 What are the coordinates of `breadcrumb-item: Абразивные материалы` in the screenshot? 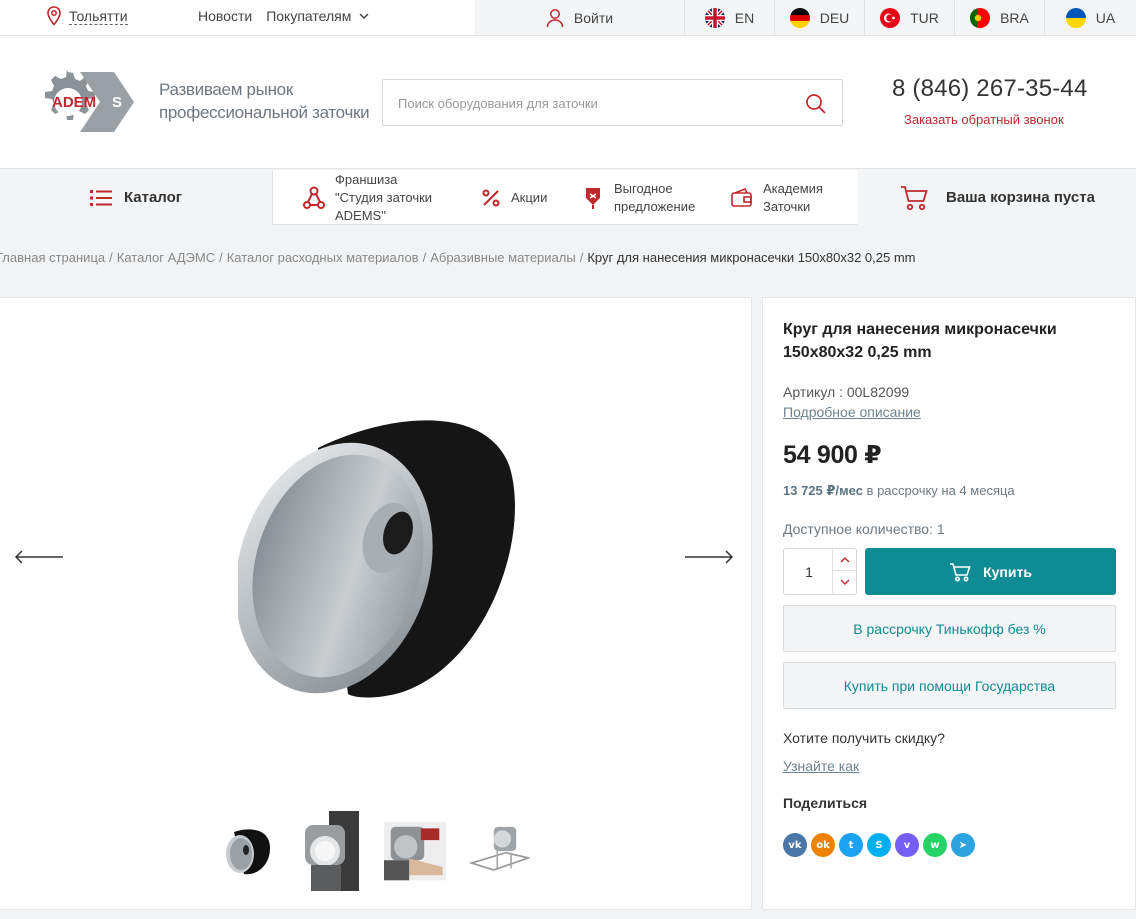 It's located at (503, 257).